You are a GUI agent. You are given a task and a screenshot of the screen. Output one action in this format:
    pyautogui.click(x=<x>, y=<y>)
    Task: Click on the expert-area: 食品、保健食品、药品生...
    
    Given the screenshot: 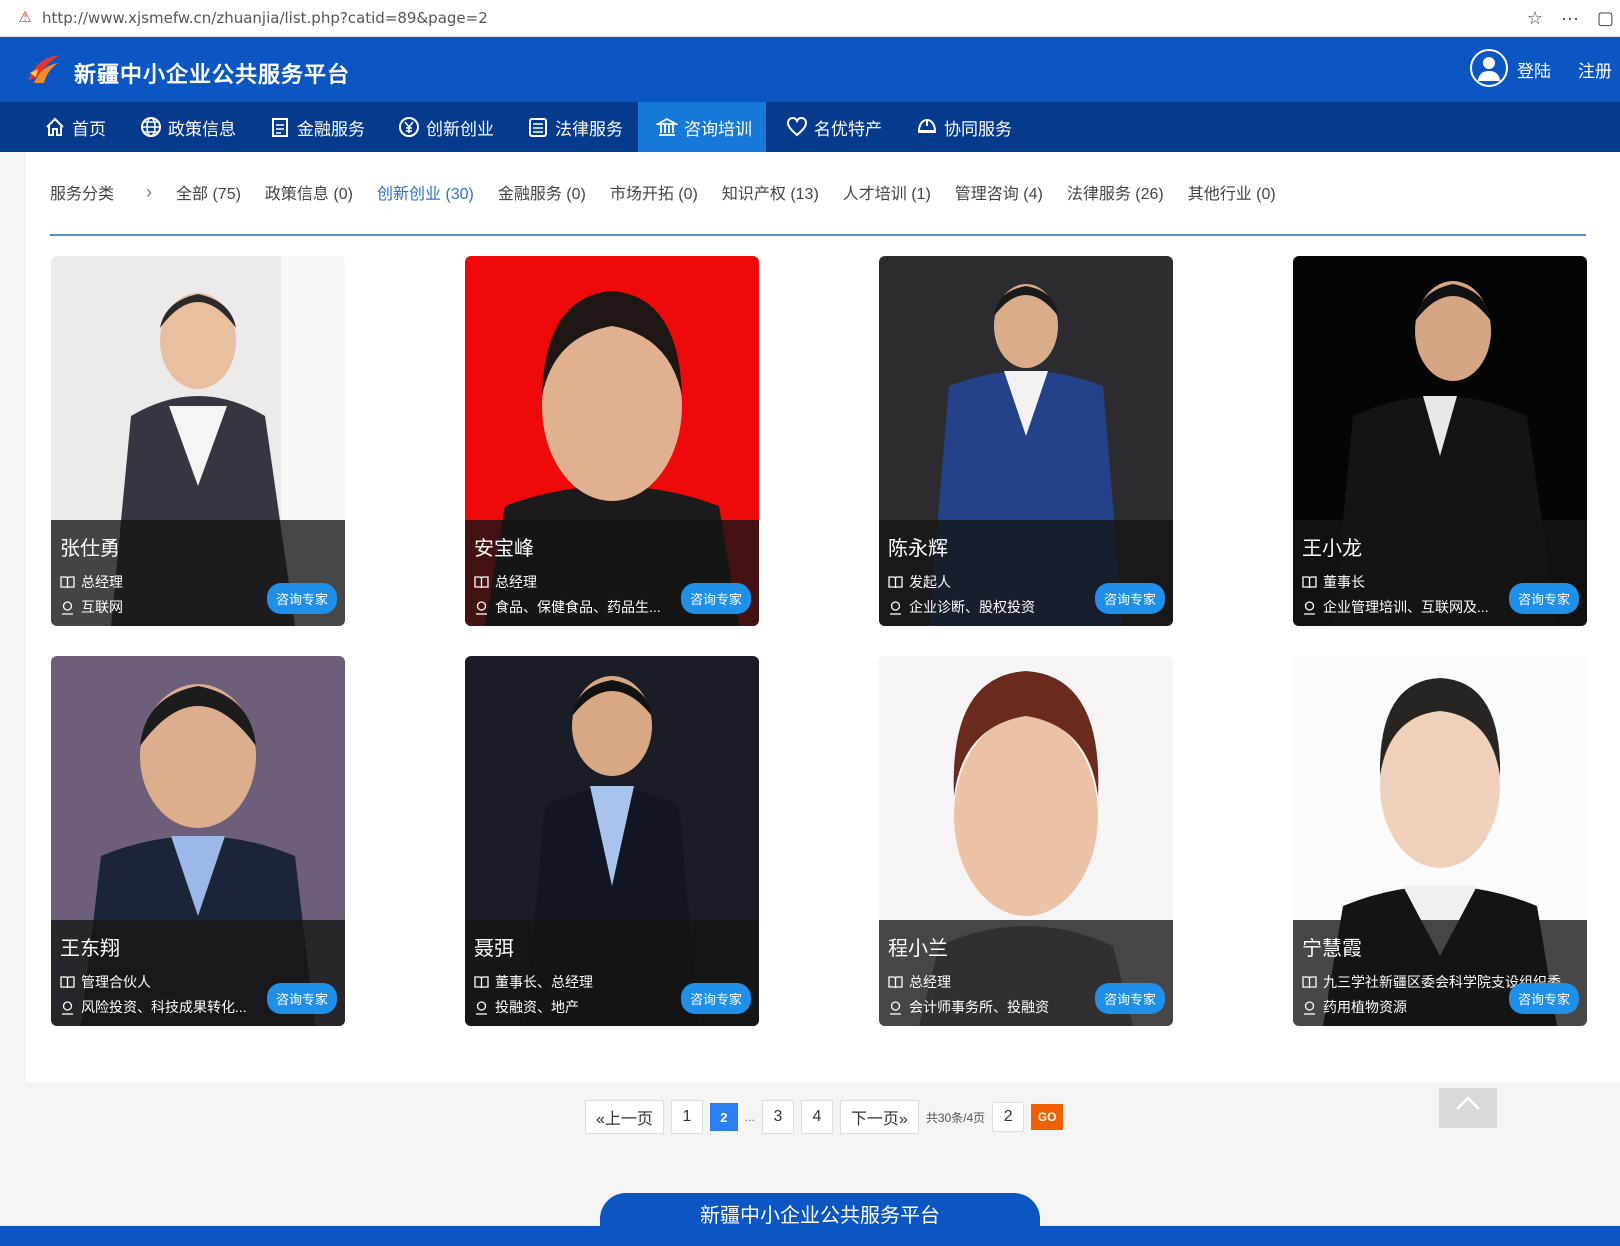 What is the action you would take?
    pyautogui.click(x=578, y=607)
    